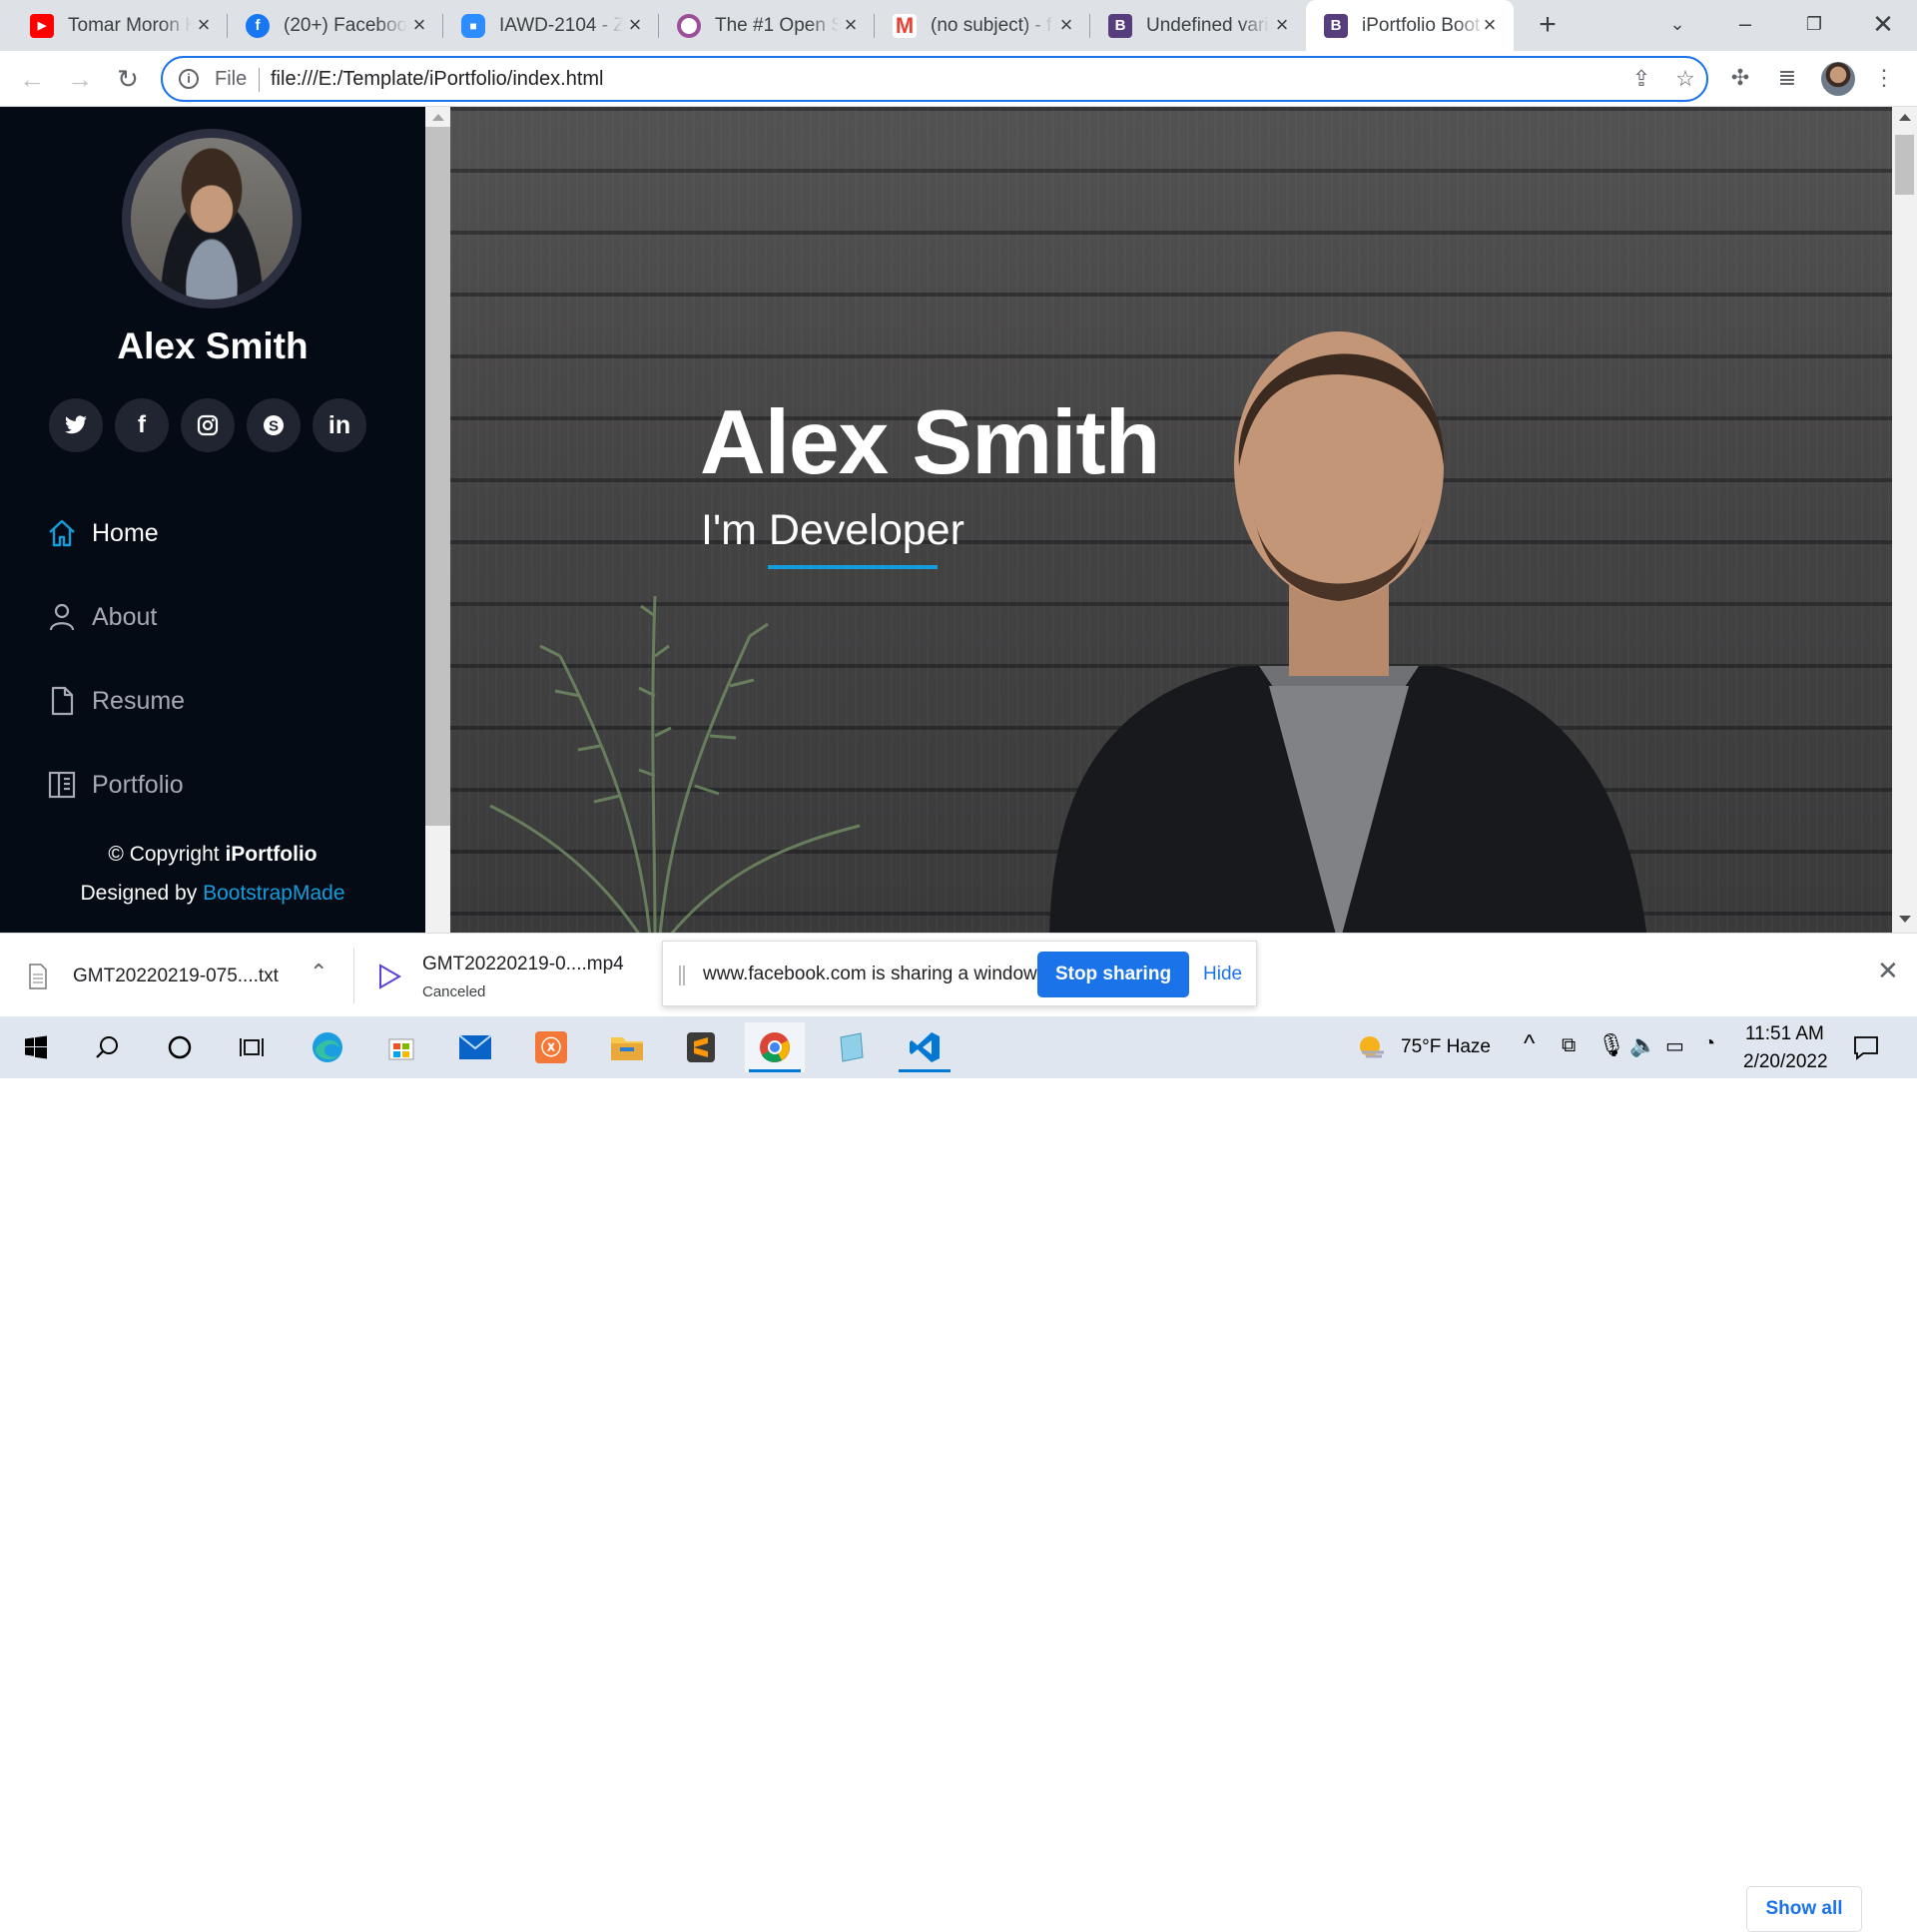  What do you see at coordinates (208, 425) in the screenshot?
I see `instagram-icon` at bounding box center [208, 425].